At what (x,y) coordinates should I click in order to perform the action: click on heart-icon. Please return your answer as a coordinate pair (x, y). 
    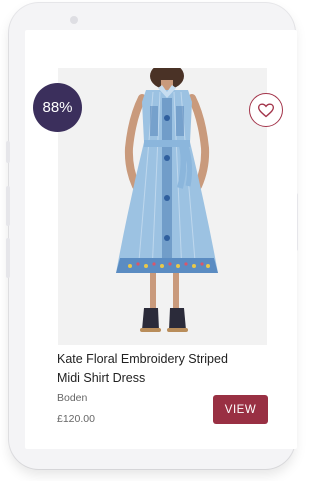
    Looking at the image, I should click on (266, 109).